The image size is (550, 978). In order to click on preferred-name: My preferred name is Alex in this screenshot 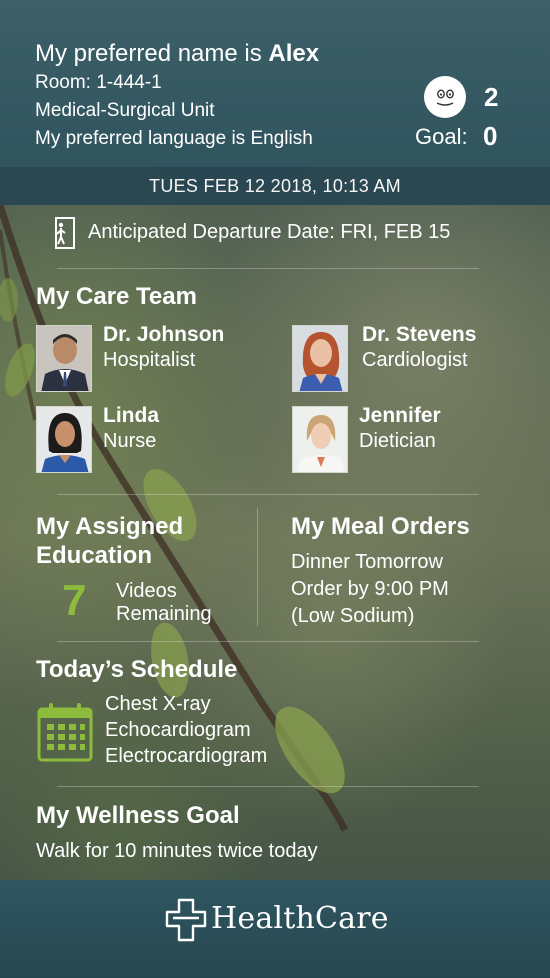, I will do `click(177, 54)`.